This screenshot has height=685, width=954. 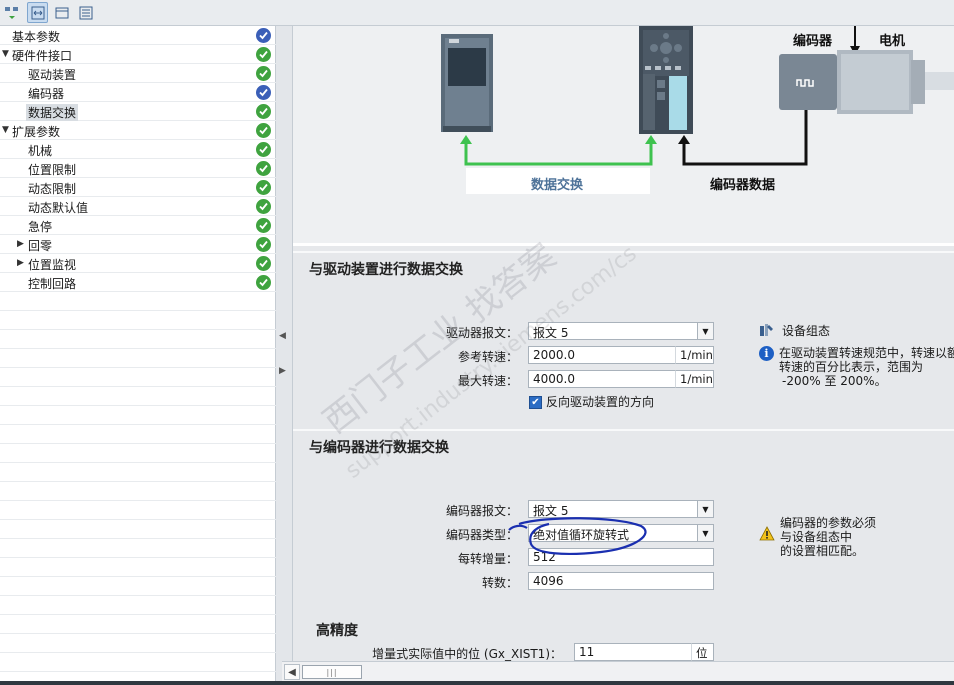 I want to click on tree-item-mechanics: 机械, so click(x=138, y=149).